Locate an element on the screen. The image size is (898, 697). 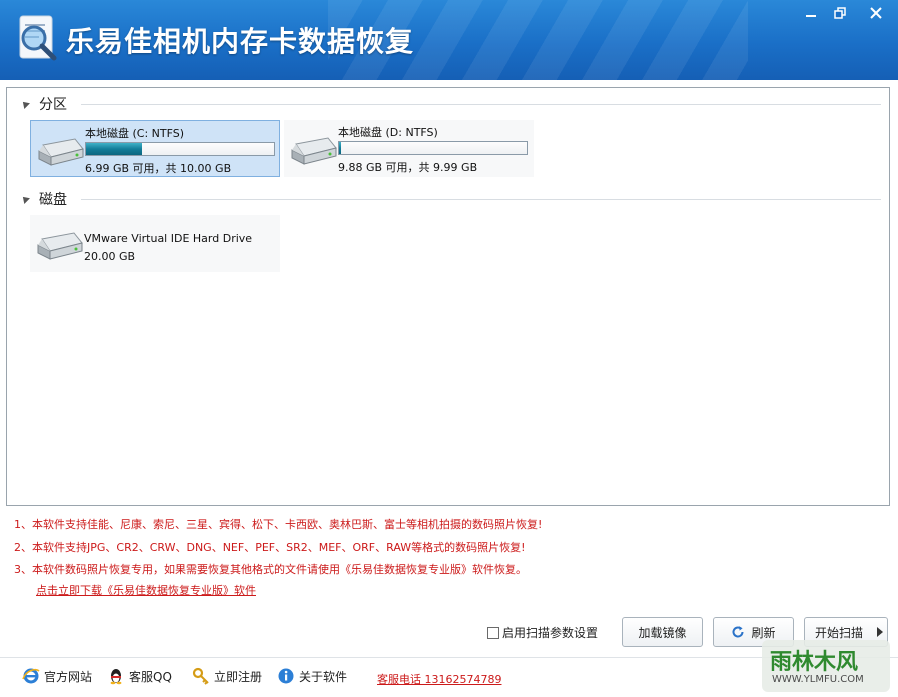
start-scan-label: 开始扫描 is located at coordinates (839, 632).